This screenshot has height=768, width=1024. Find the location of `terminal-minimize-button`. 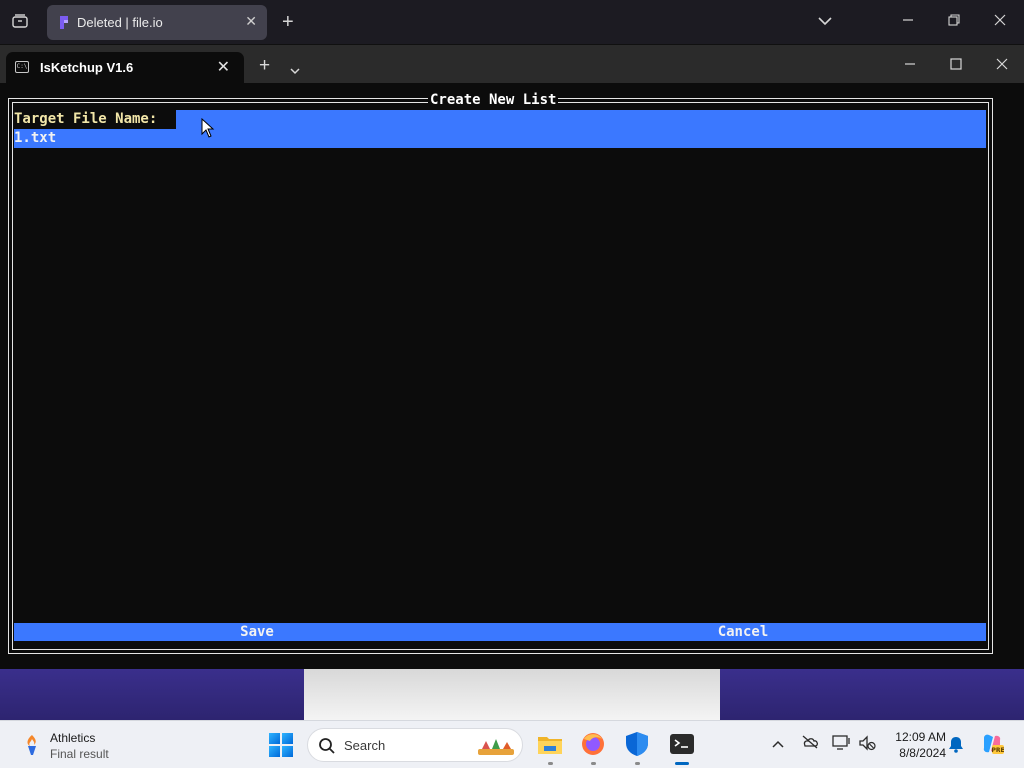

terminal-minimize-button is located at coordinates (910, 66).